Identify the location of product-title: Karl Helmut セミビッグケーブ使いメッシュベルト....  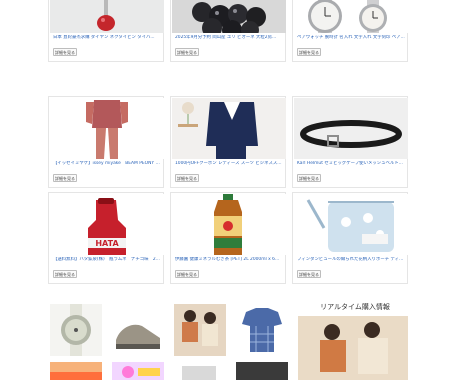
(351, 164).